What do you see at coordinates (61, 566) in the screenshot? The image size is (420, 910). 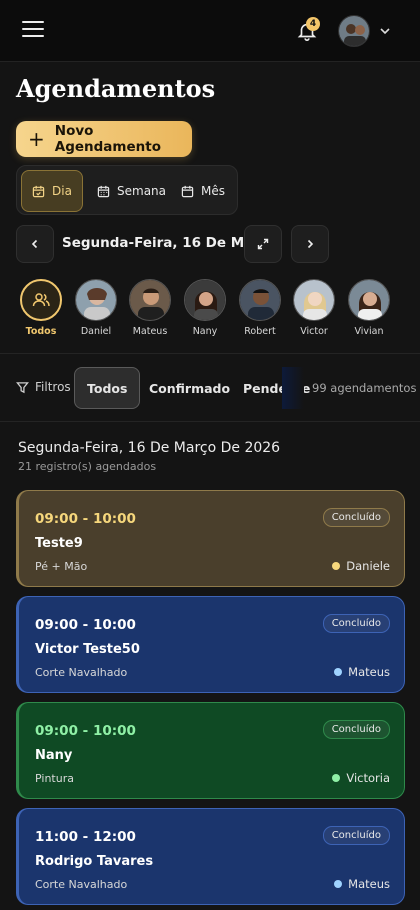 I see `appointment-service: Pé + Mão` at bounding box center [61, 566].